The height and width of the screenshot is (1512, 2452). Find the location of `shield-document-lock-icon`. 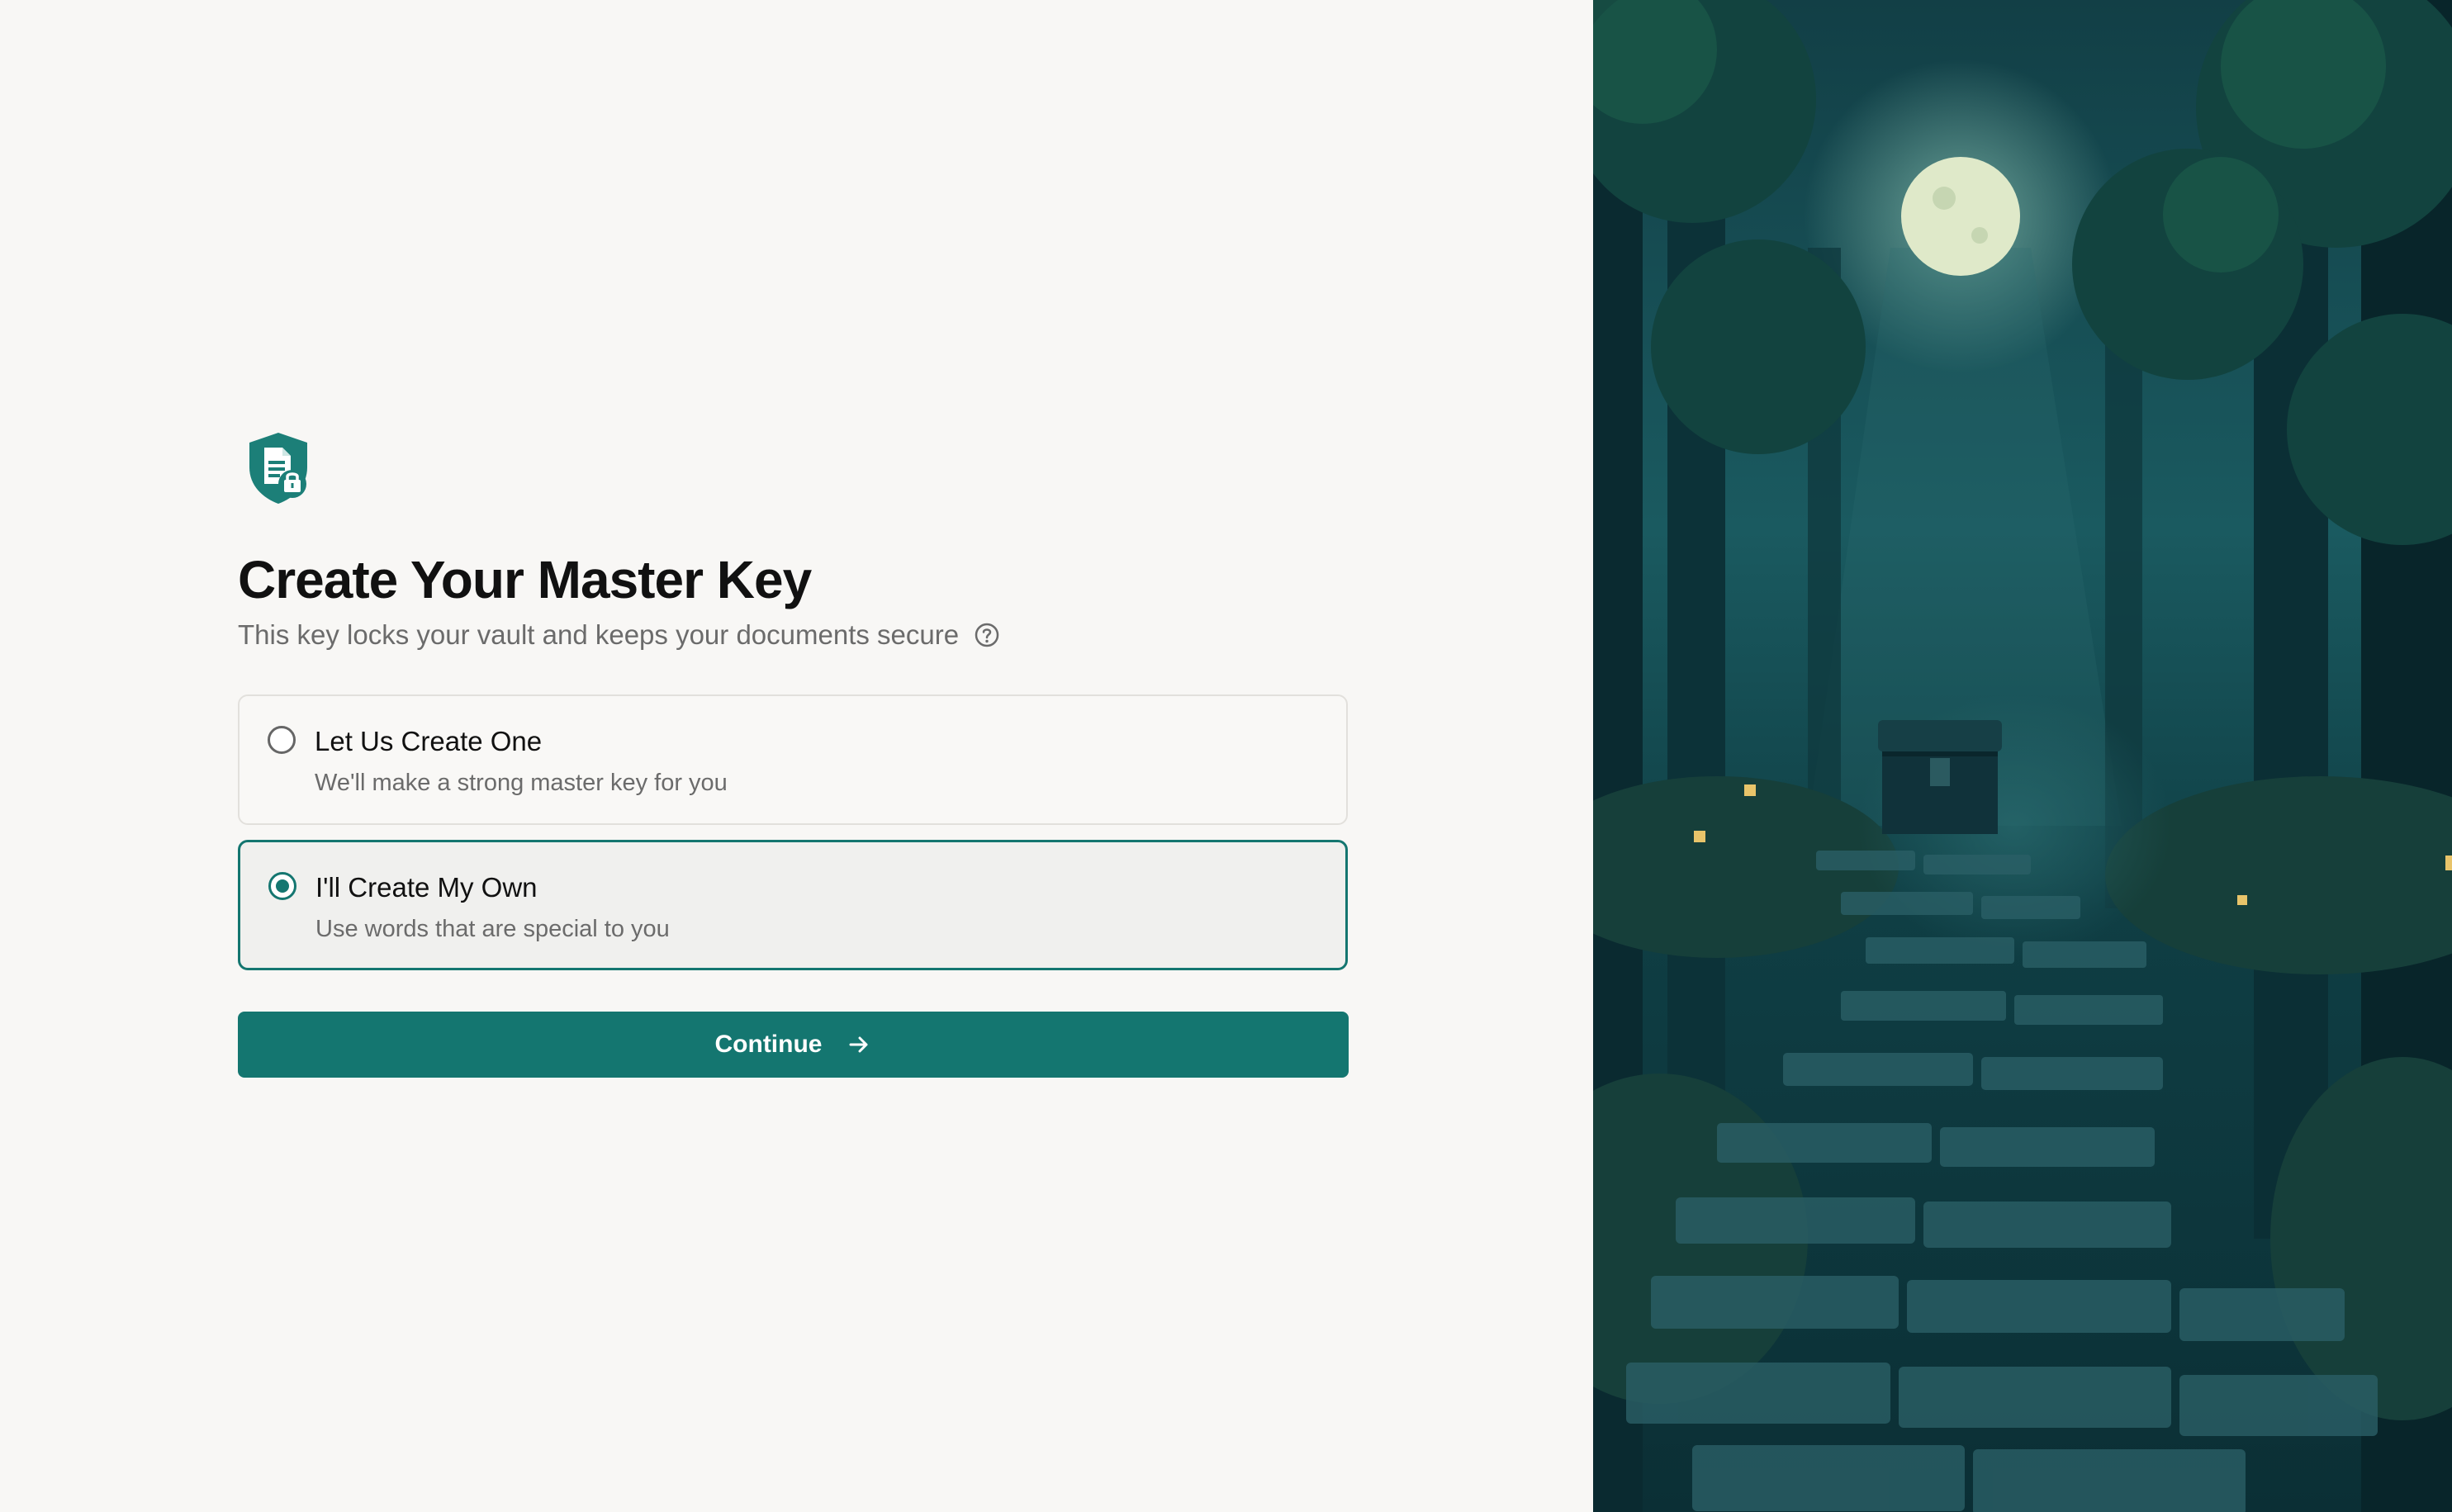

shield-document-lock-icon is located at coordinates (278, 468).